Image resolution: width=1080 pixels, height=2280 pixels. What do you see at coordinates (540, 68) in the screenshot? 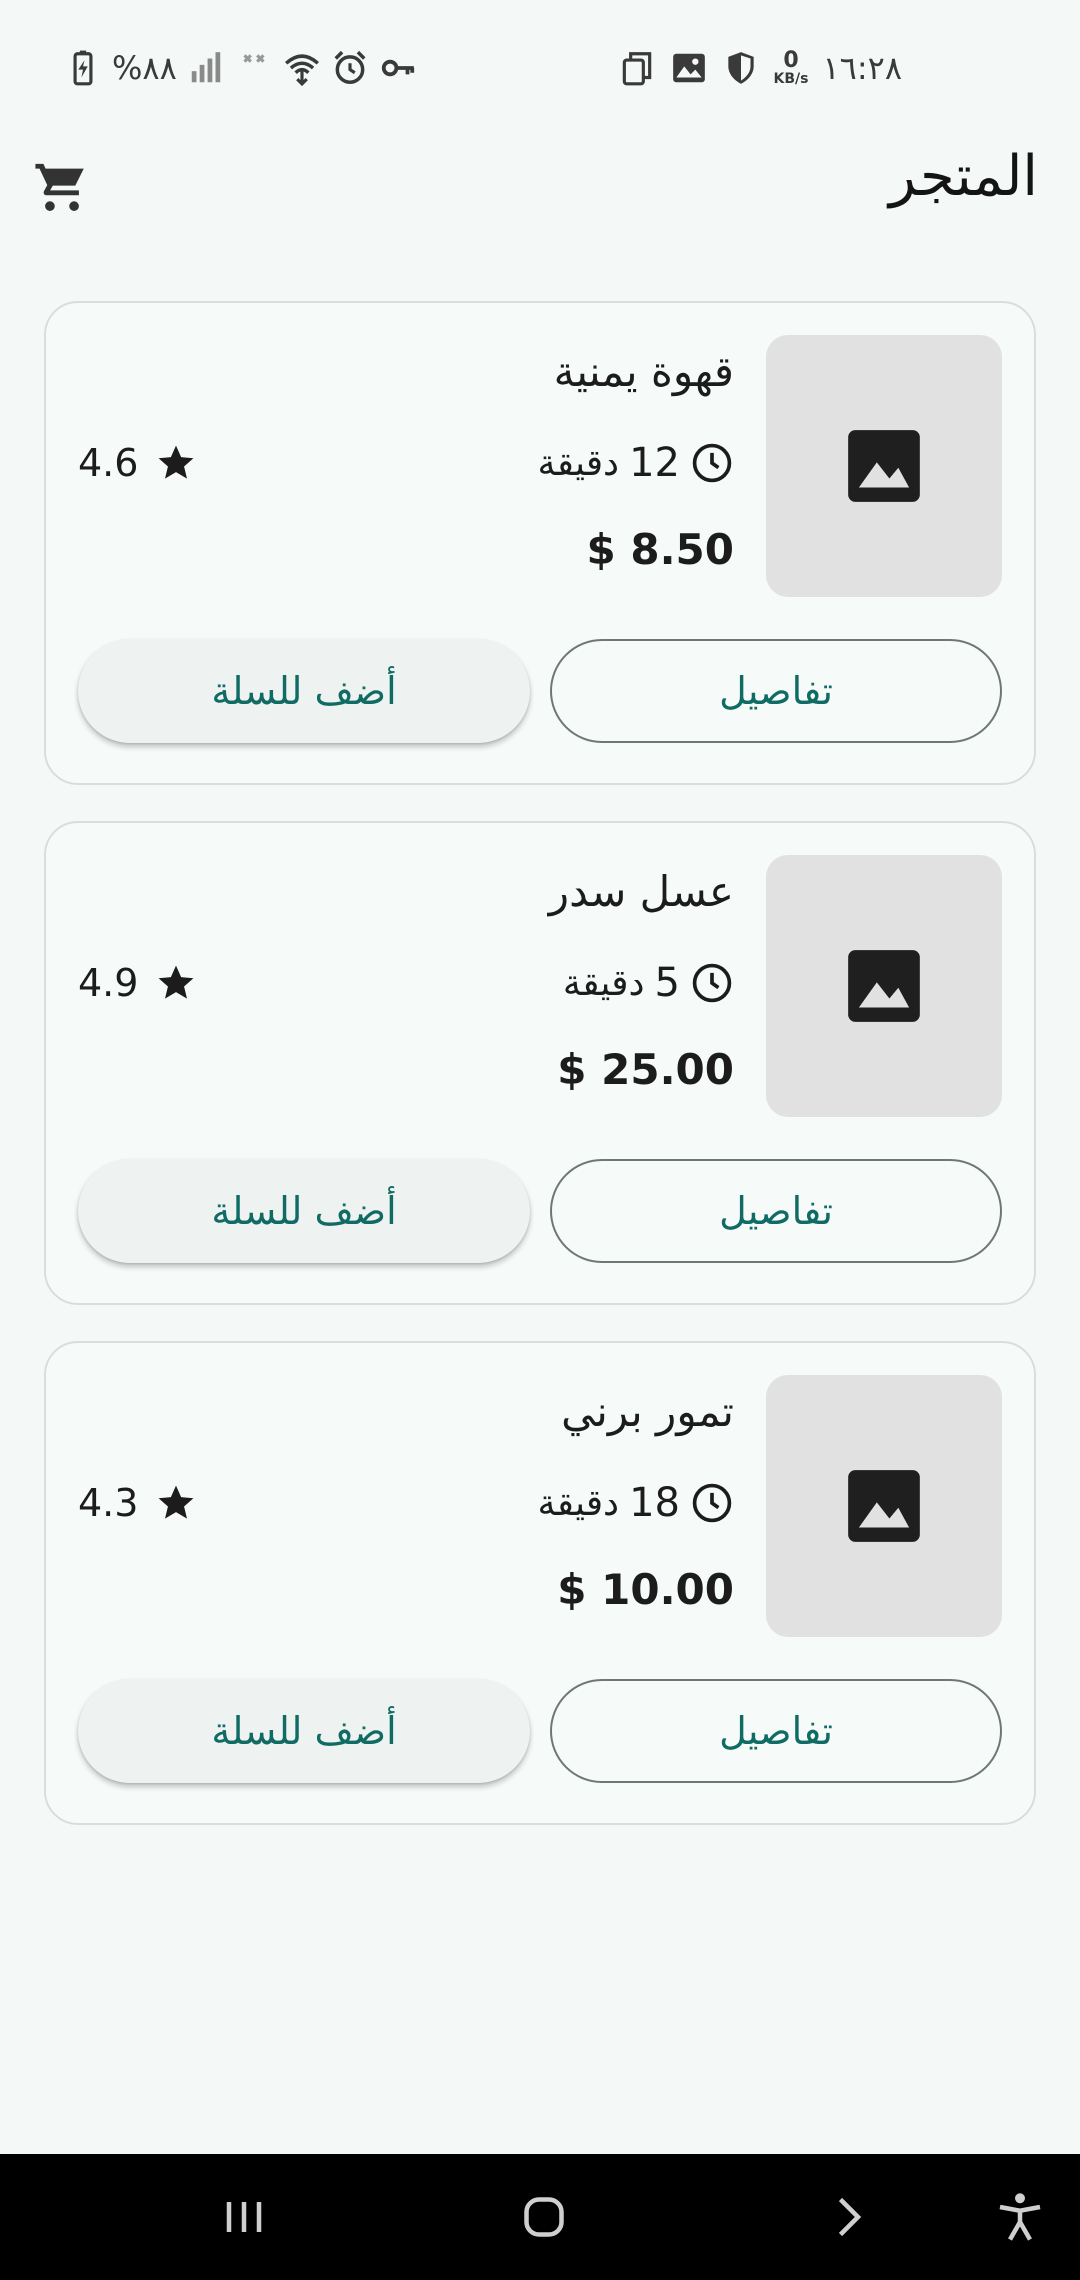
I see `status-bar: %٨٨ 0 KB/s ١٦:٢٨` at bounding box center [540, 68].